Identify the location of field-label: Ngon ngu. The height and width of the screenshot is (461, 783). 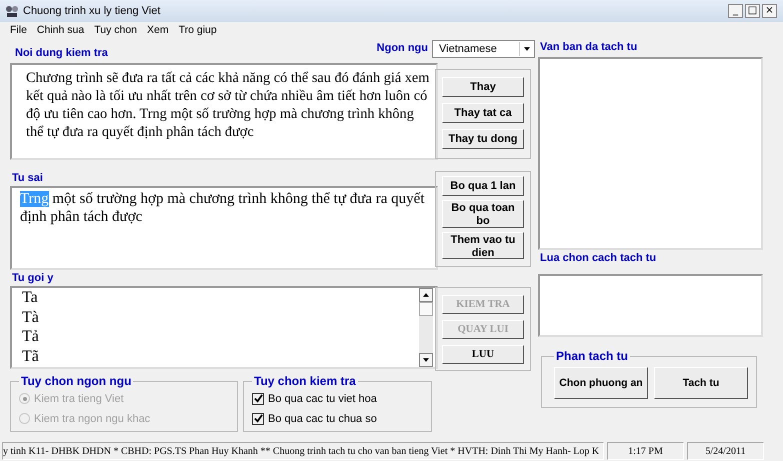
(402, 48).